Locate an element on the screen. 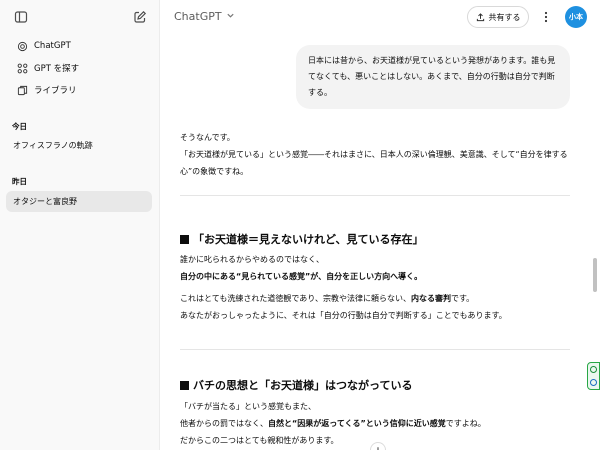 Image resolution: width=600 pixels, height=450 pixels. reply-text: ですよね。 is located at coordinates (465, 423).